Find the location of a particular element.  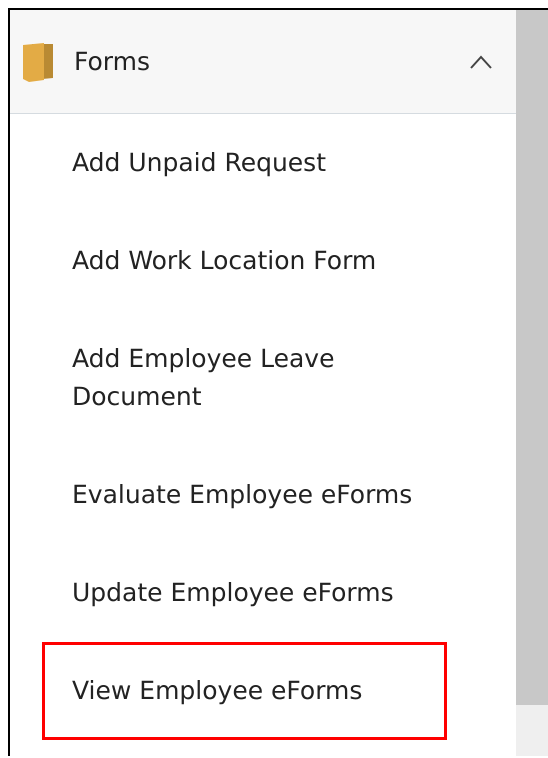

scrollbar-thumb is located at coordinates (532, 357).